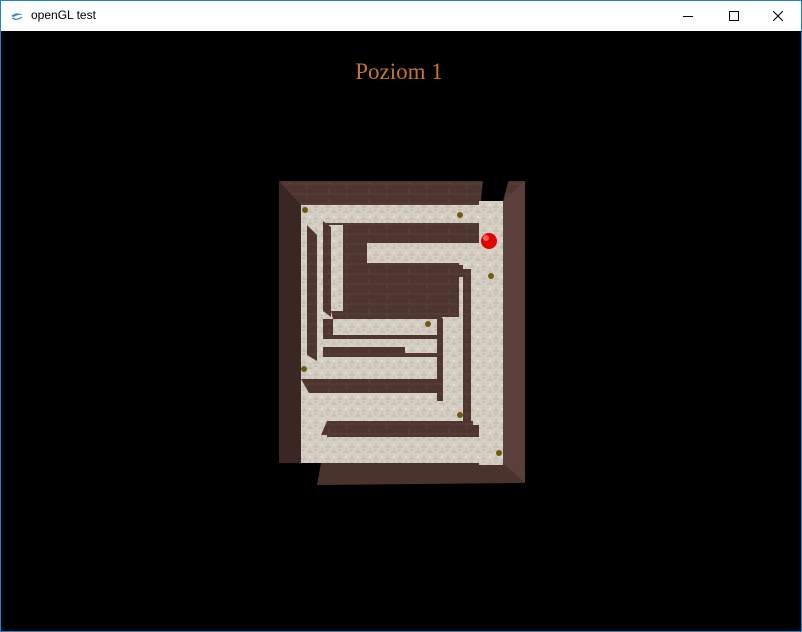 The height and width of the screenshot is (632, 802). I want to click on entry-opening, so click(299, 474).